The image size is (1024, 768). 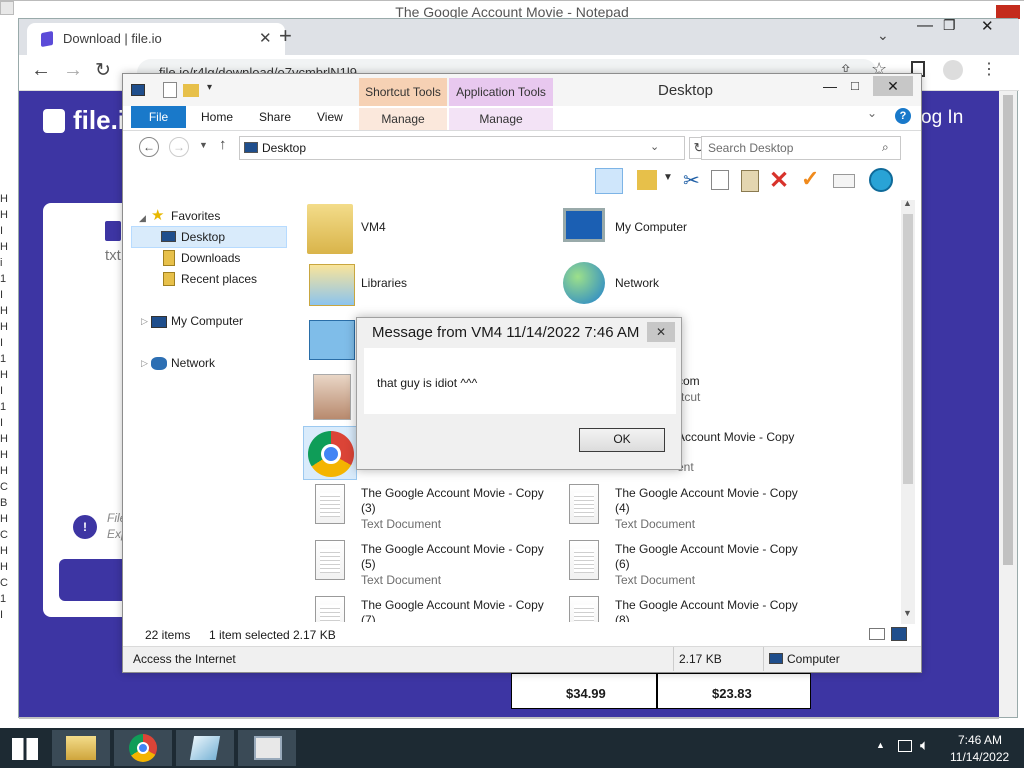 I want to click on page-scroll-thumb, so click(x=1008, y=330).